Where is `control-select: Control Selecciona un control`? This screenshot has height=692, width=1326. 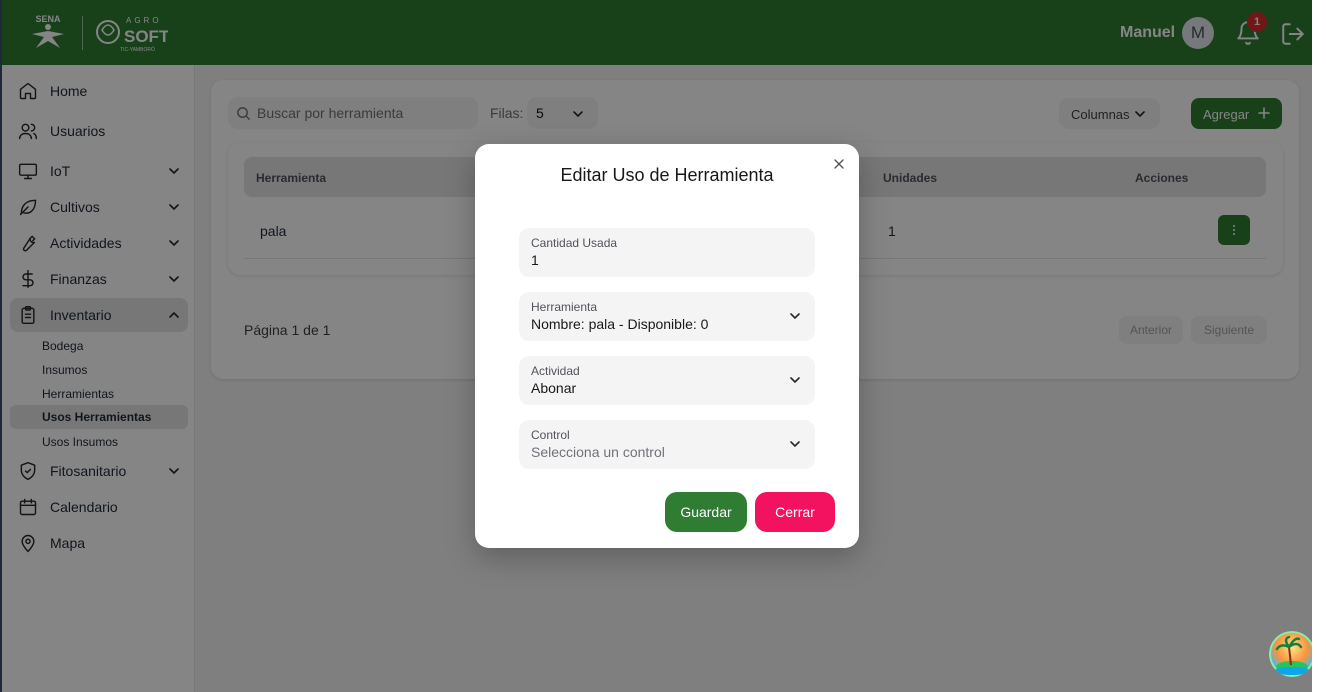 control-select: Control Selecciona un control is located at coordinates (667, 444).